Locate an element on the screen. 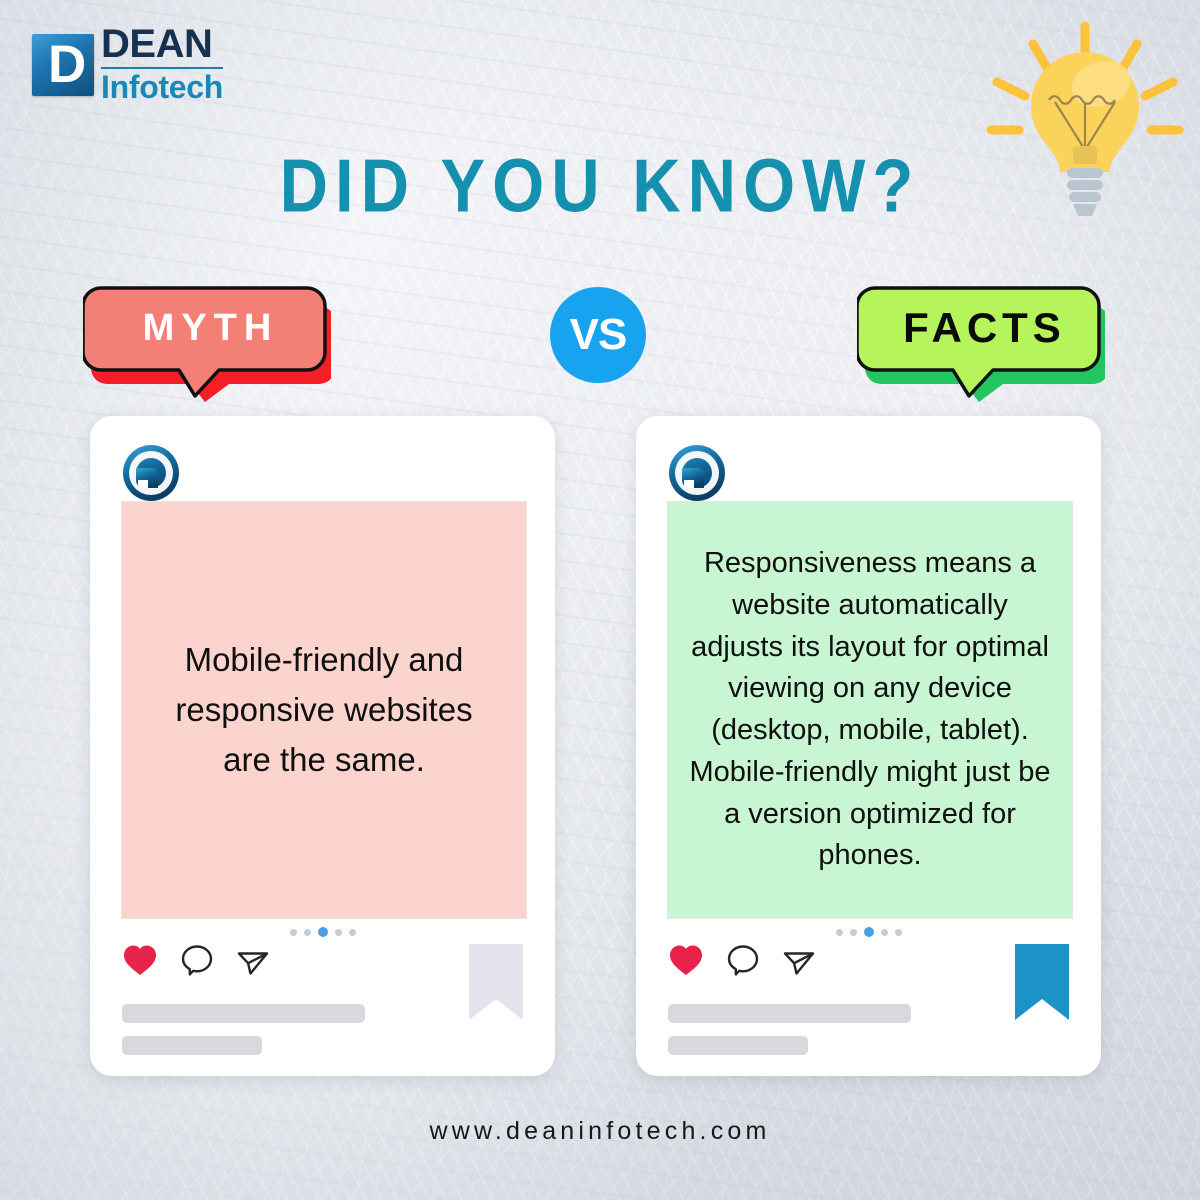 The width and height of the screenshot is (1200, 1200). vs-badge: VS is located at coordinates (598, 335).